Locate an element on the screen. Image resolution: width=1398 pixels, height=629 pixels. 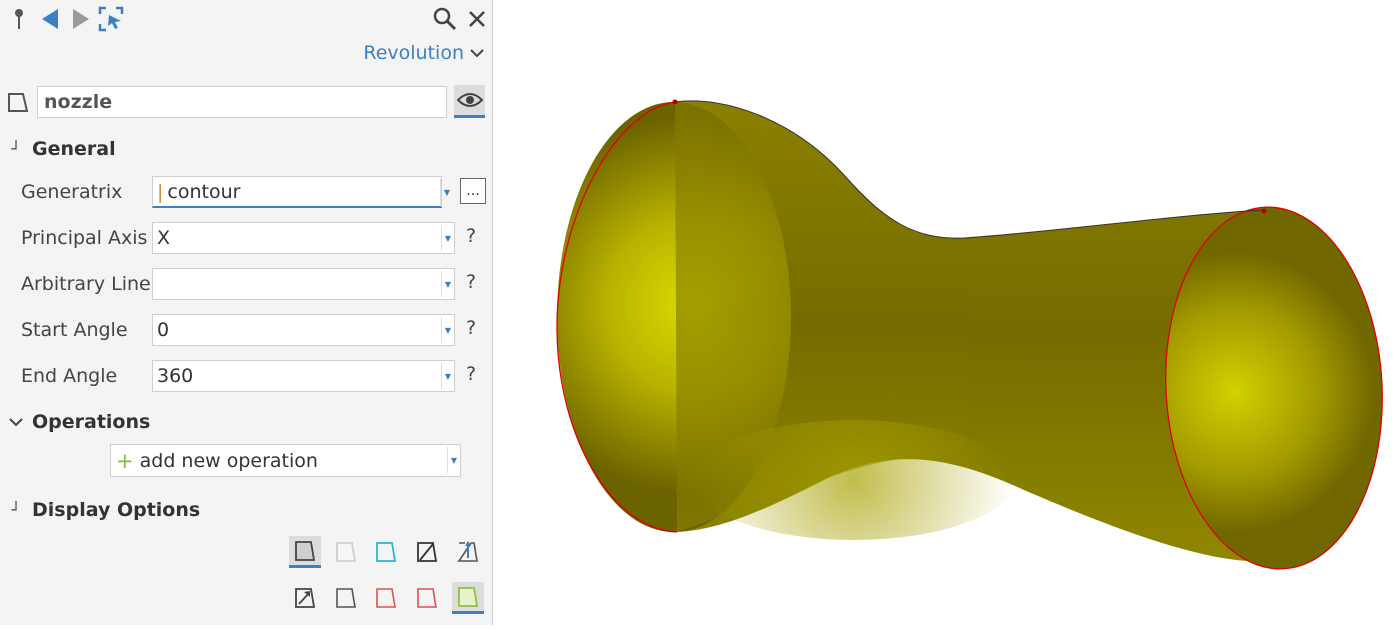
principal-axis-label: Principal Axis is located at coordinates (84, 238).